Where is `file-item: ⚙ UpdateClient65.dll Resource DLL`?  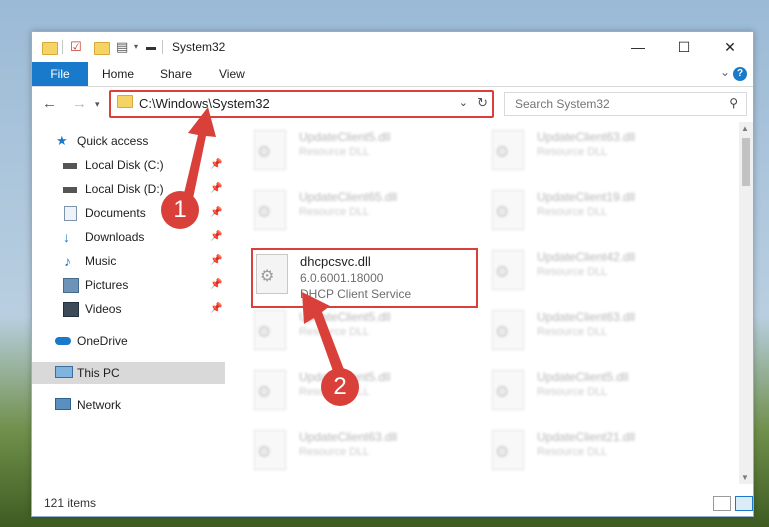 file-item: ⚙ UpdateClient65.dll Resource DLL is located at coordinates (355, 212).